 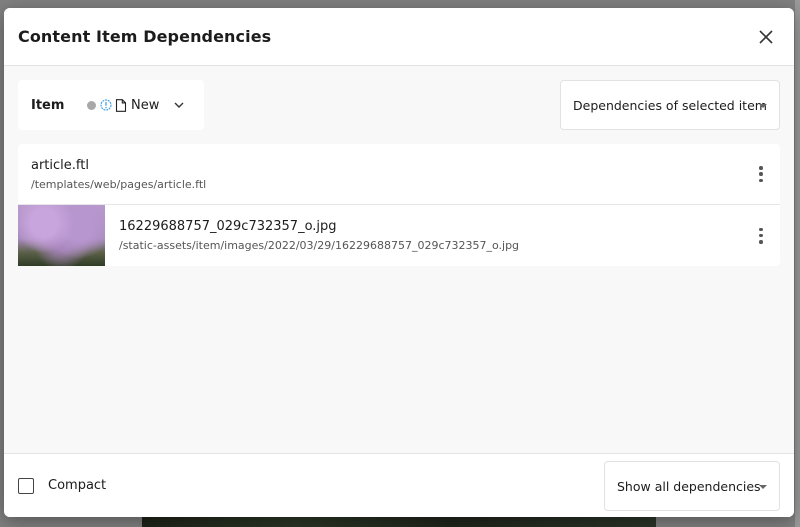 What do you see at coordinates (399, 485) in the screenshot?
I see `dialog-footer: Compact Show all dependencies` at bounding box center [399, 485].